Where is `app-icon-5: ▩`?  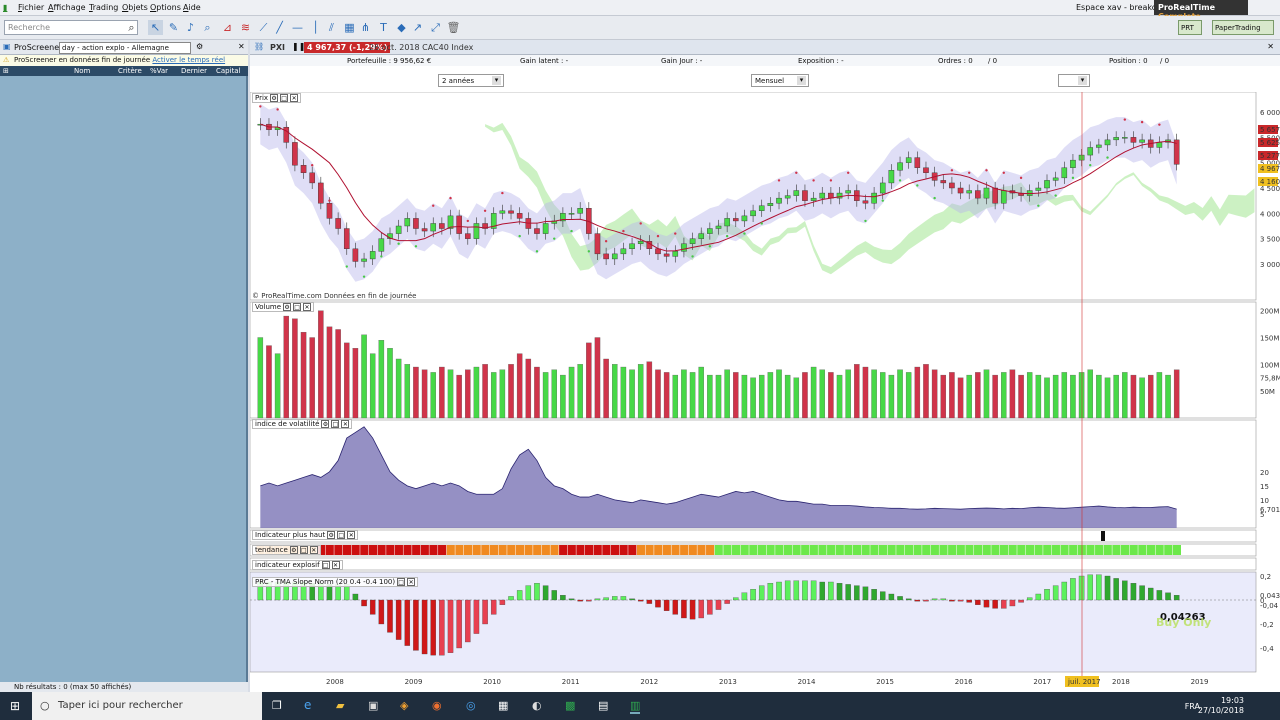 app-icon-5: ▩ is located at coordinates (570, 705).